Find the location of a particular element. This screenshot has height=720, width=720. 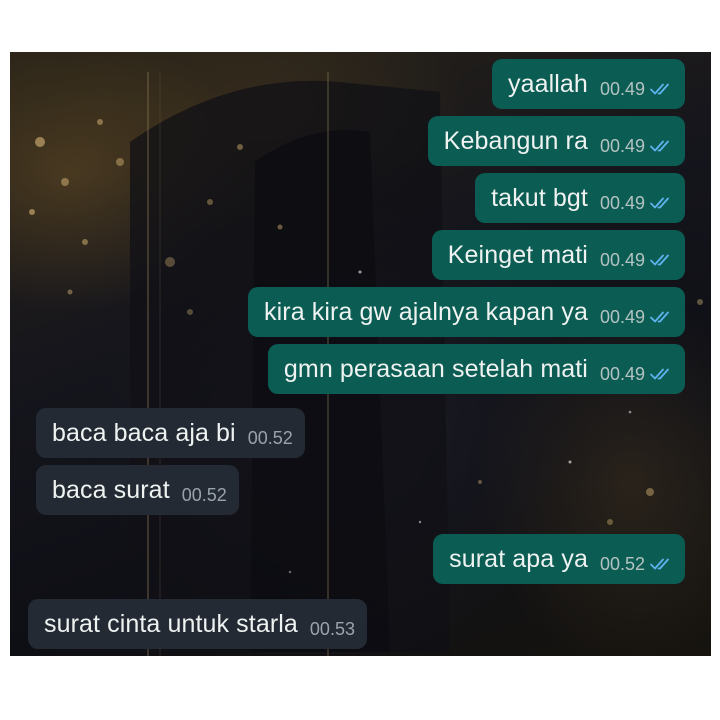

message-text: Kebangun ra is located at coordinates (515, 140).